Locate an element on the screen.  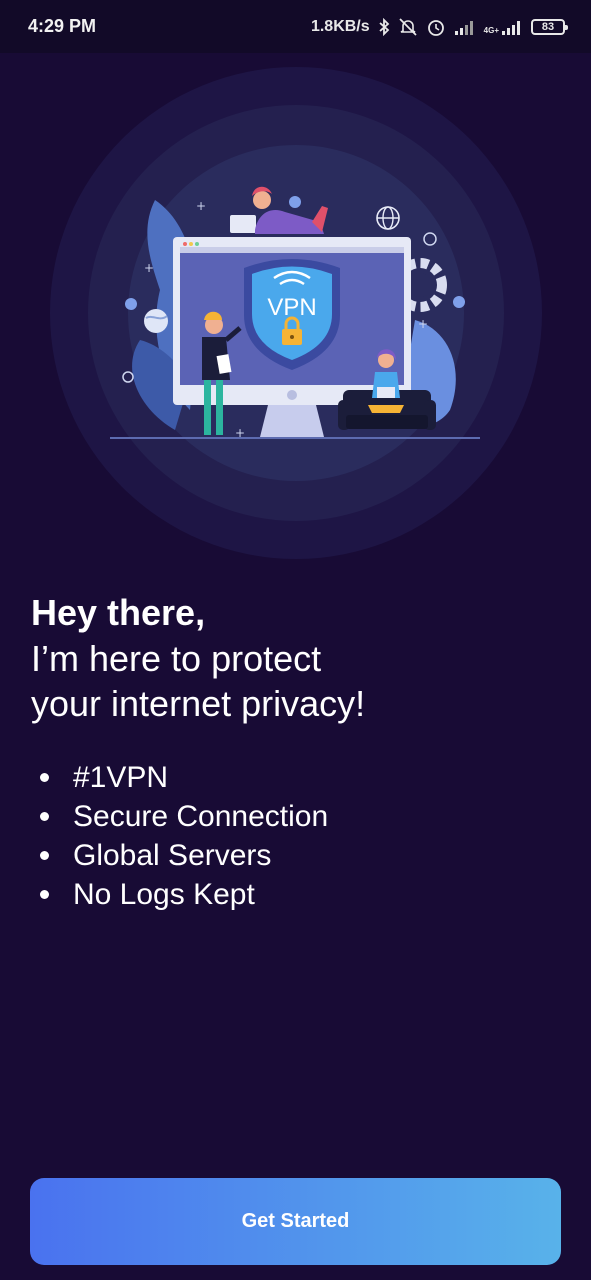
feature-label: Secure Connection is located at coordinates (201, 816).